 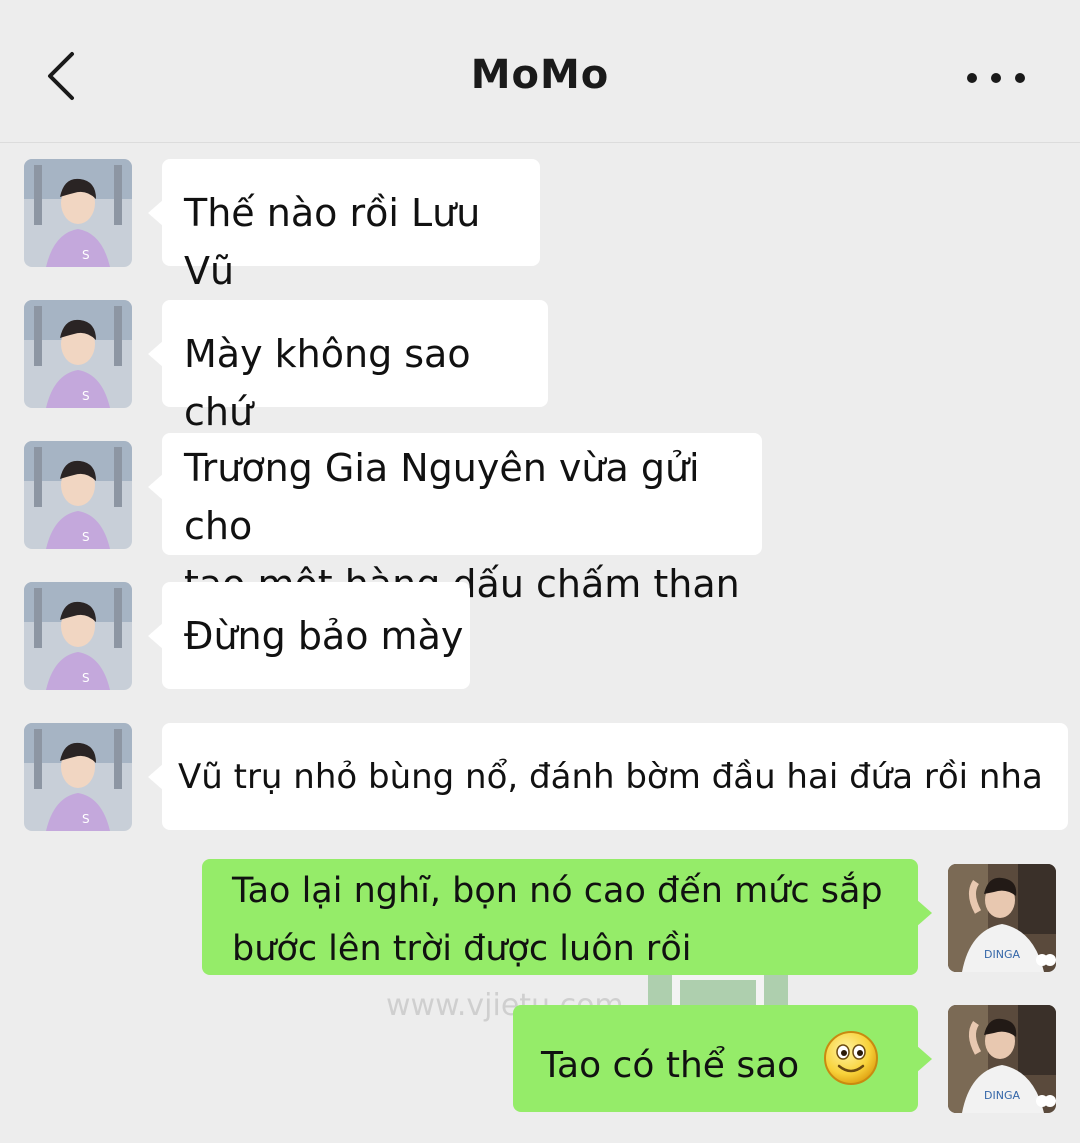 I want to click on message-text: Tao có thể sao, so click(x=670, y=1065).